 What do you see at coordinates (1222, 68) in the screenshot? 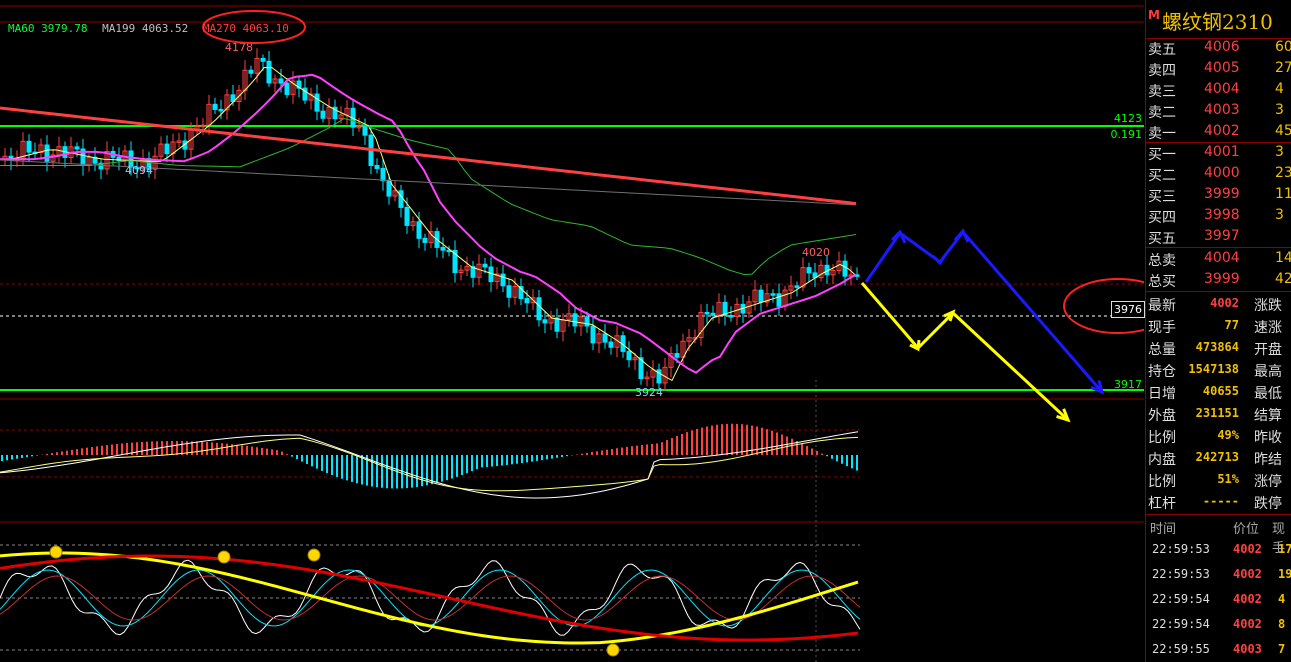
I see `ask-price: 4005` at bounding box center [1222, 68].